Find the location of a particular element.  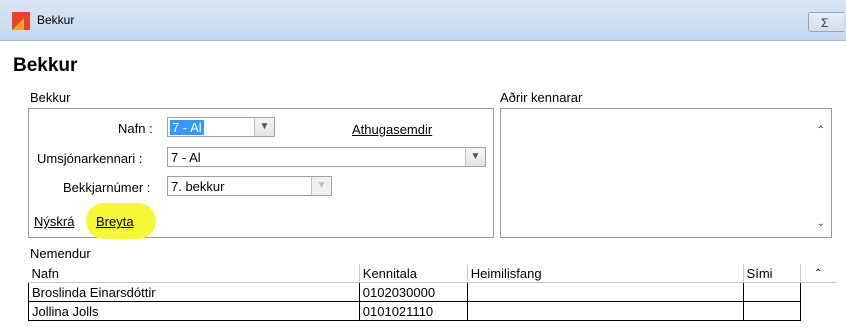

window-title: Bekkur is located at coordinates (56, 20).